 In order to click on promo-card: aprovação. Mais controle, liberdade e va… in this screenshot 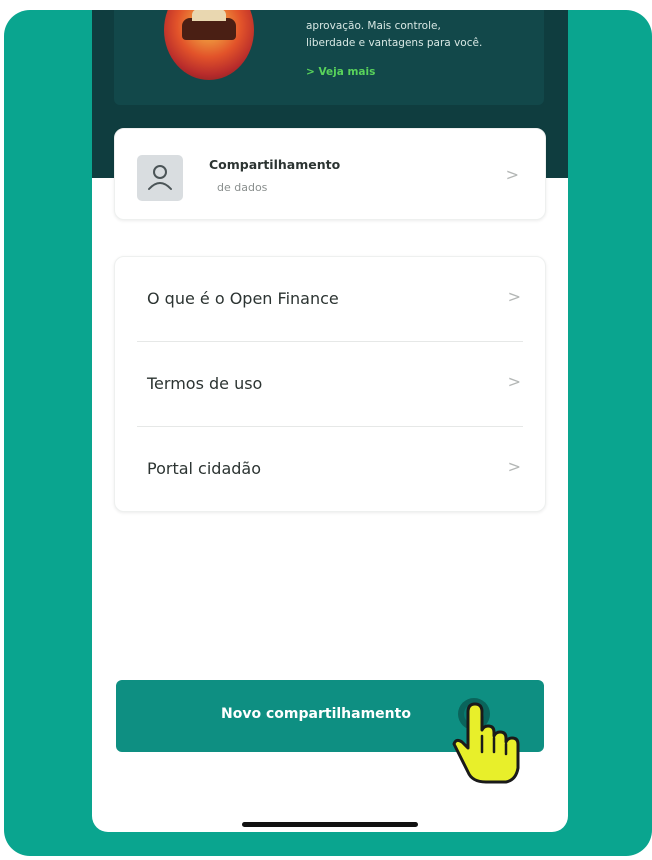, I will do `click(329, 57)`.